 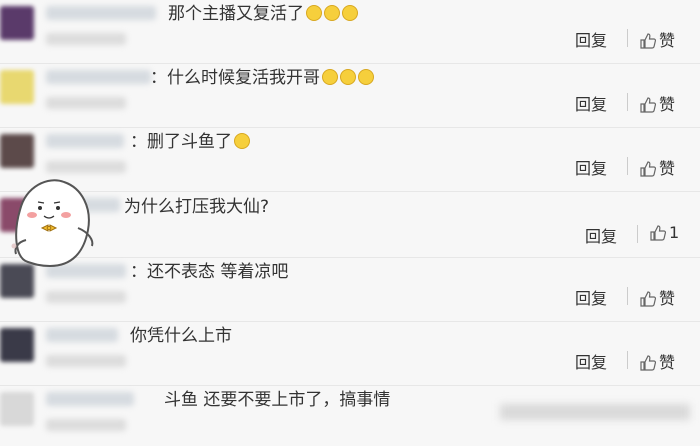 I want to click on comment-item: ：删了斗鱼了 回复 赞, so click(x=350, y=160).